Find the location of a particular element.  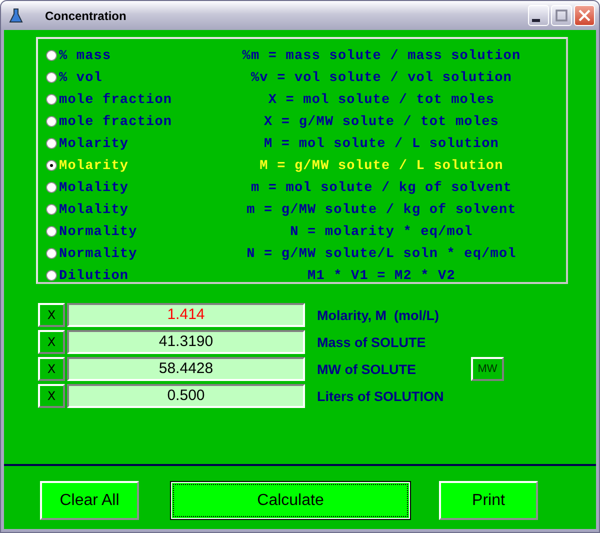

minimize-button is located at coordinates (538, 15).